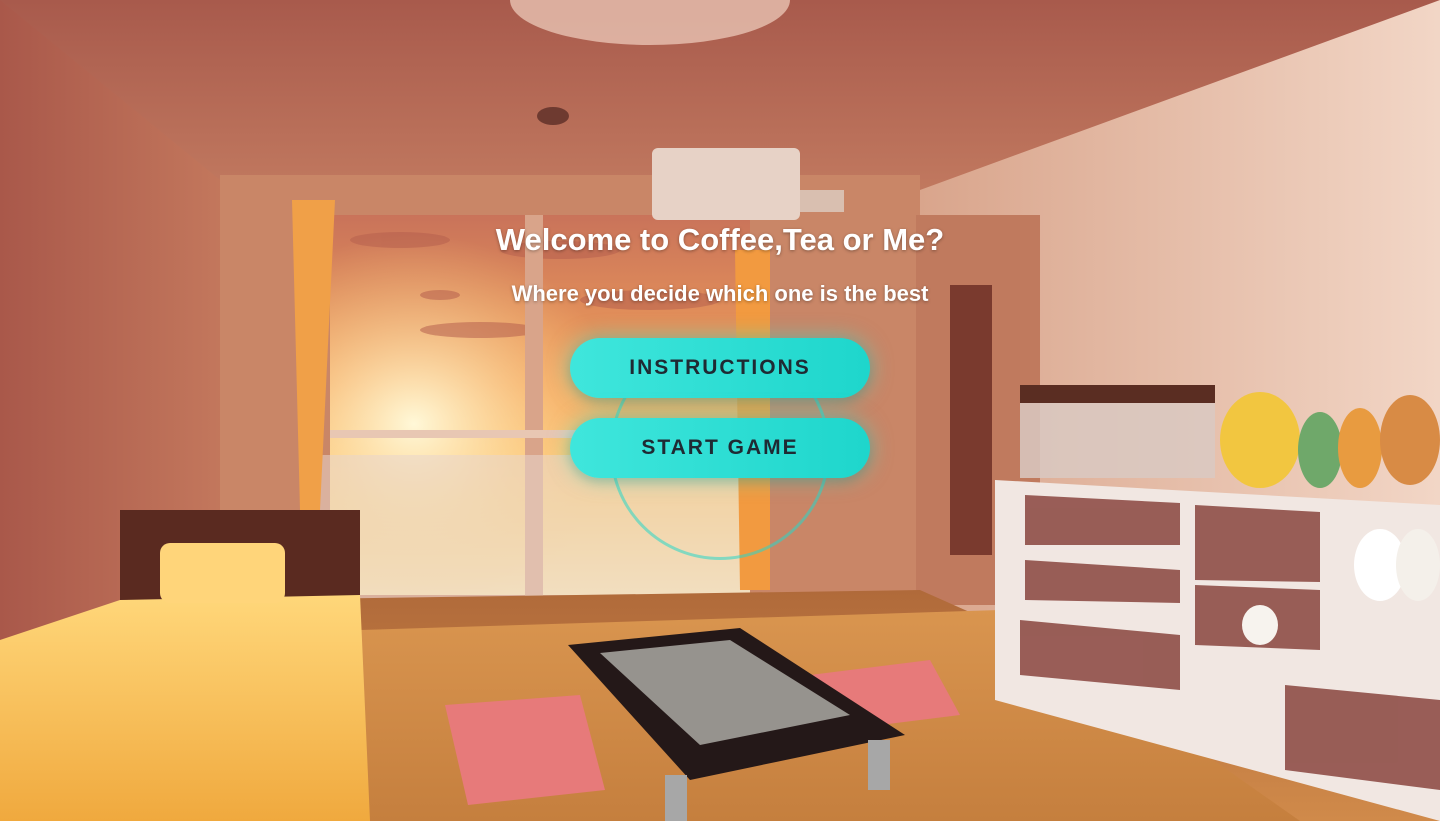 This screenshot has width=1440, height=821. Describe the element at coordinates (720, 448) in the screenshot. I see `start-game-button: START GAME` at that location.